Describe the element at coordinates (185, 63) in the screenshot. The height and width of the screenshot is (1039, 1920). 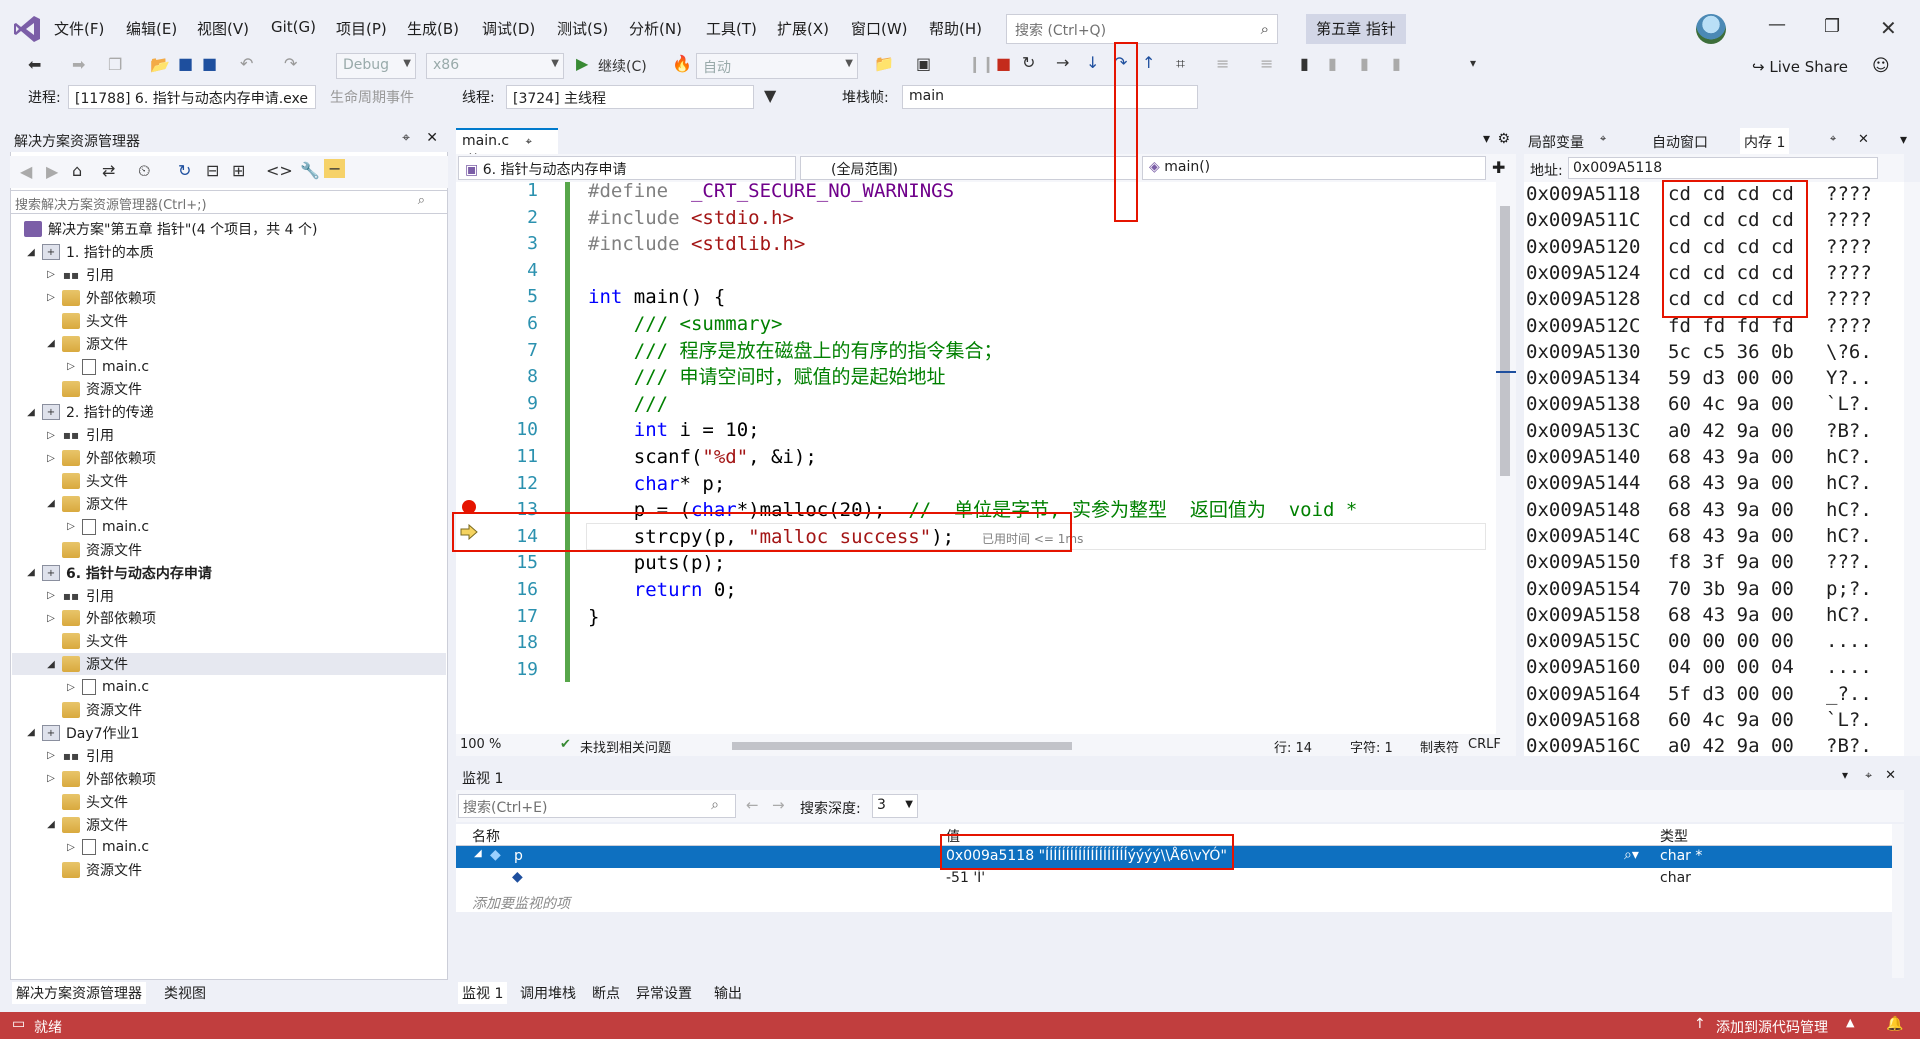
I see `save-icon: ■` at that location.